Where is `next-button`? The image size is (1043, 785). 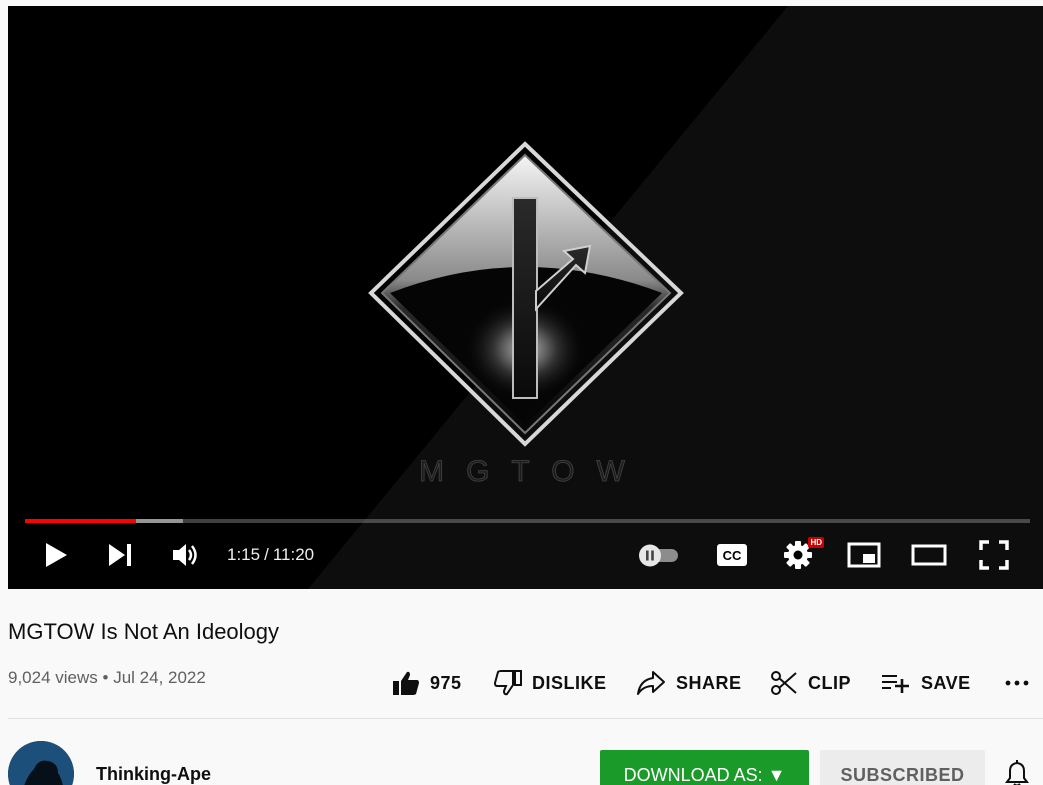 next-button is located at coordinates (120, 555).